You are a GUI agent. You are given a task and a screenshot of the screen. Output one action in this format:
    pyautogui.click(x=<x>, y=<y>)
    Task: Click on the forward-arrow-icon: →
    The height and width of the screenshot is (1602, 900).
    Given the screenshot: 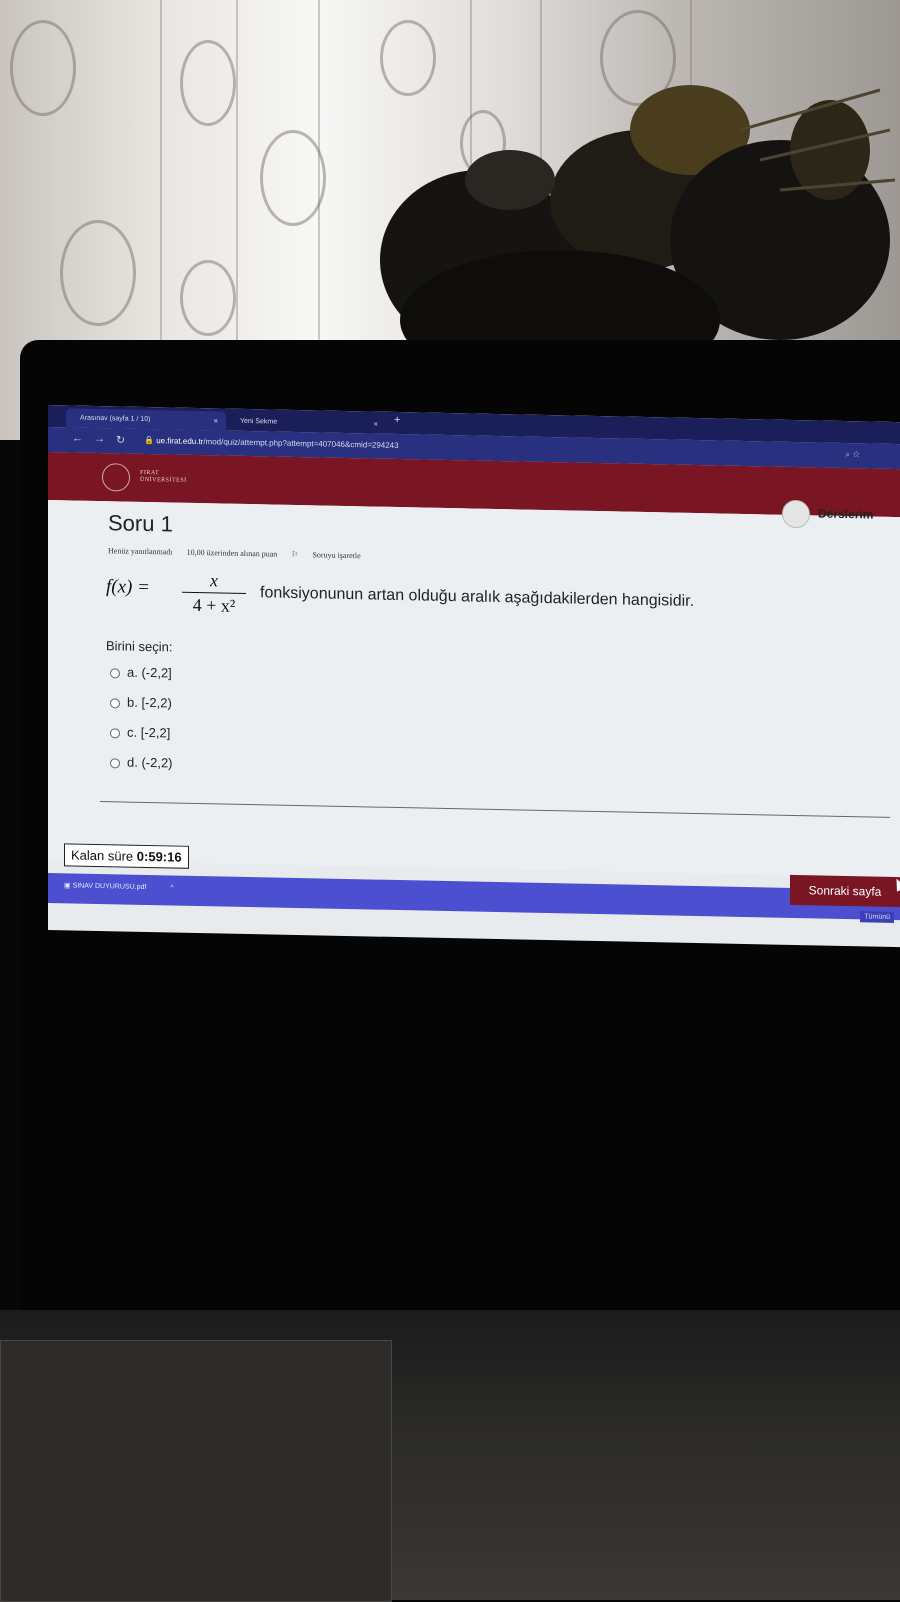 What is the action you would take?
    pyautogui.click(x=99, y=439)
    